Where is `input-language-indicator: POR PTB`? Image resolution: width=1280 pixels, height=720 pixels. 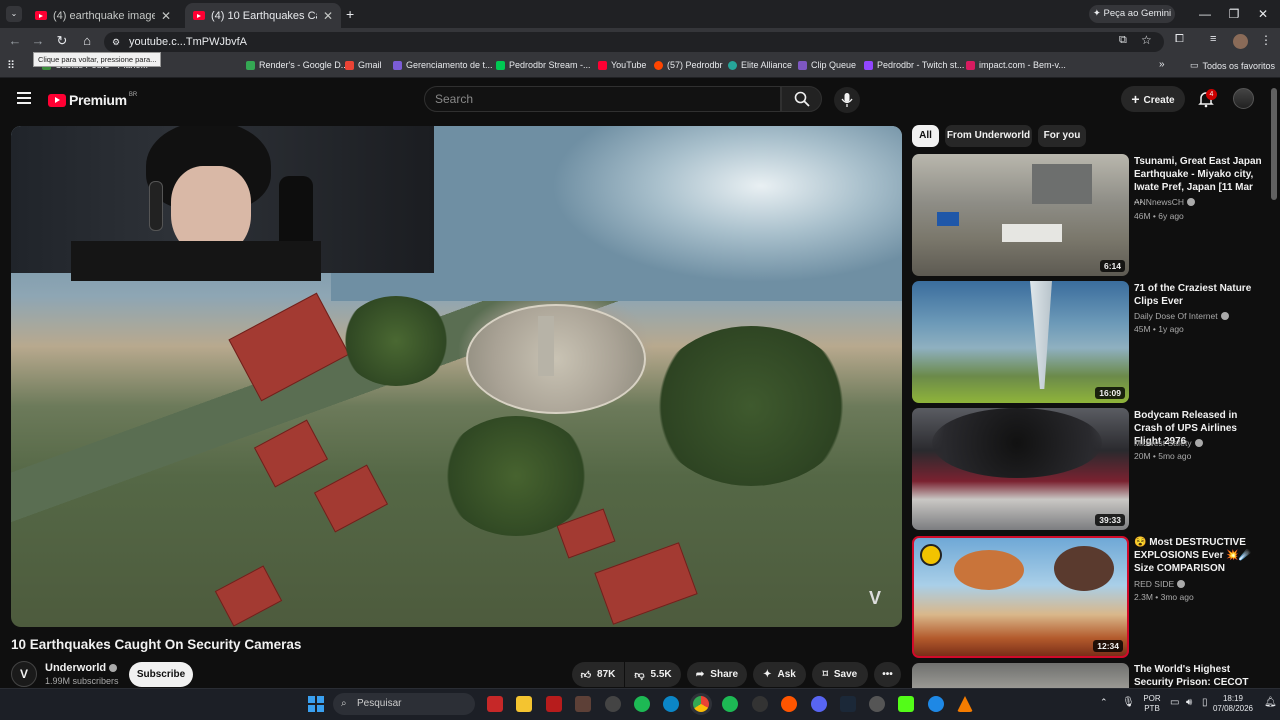 input-language-indicator: POR PTB is located at coordinates (1152, 704).